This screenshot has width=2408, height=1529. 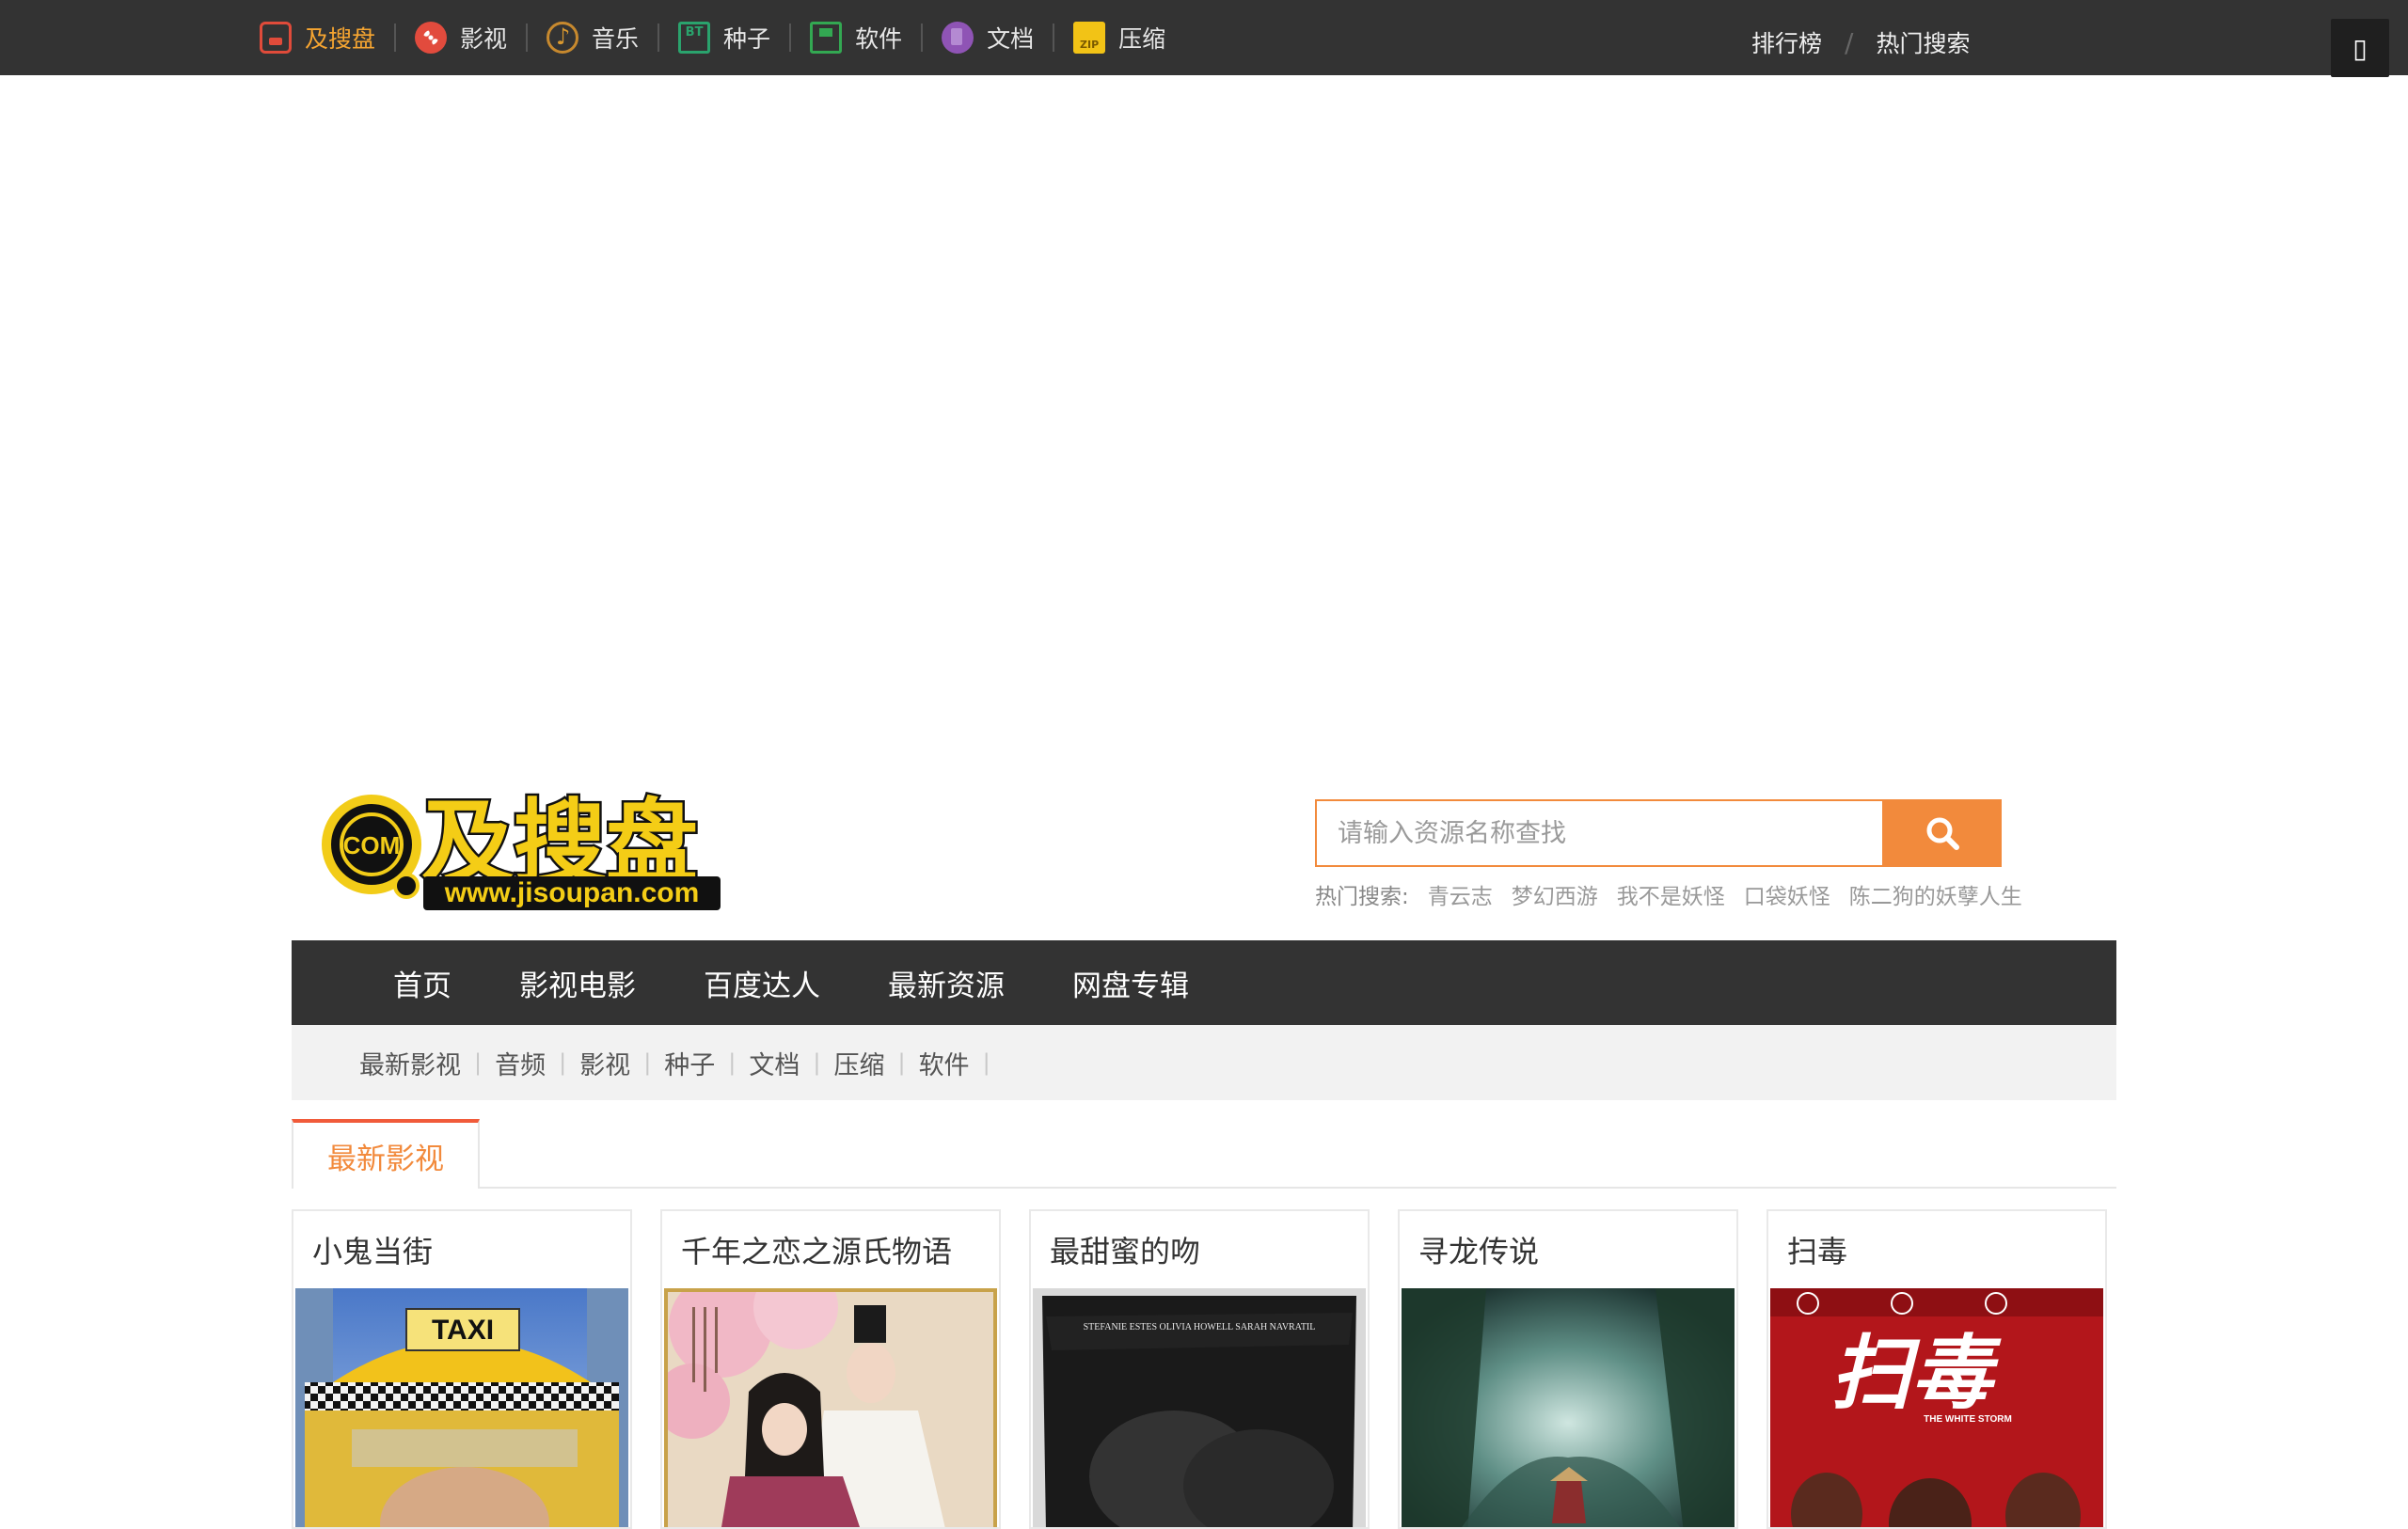 What do you see at coordinates (563, 38) in the screenshot?
I see `music-note-icon` at bounding box center [563, 38].